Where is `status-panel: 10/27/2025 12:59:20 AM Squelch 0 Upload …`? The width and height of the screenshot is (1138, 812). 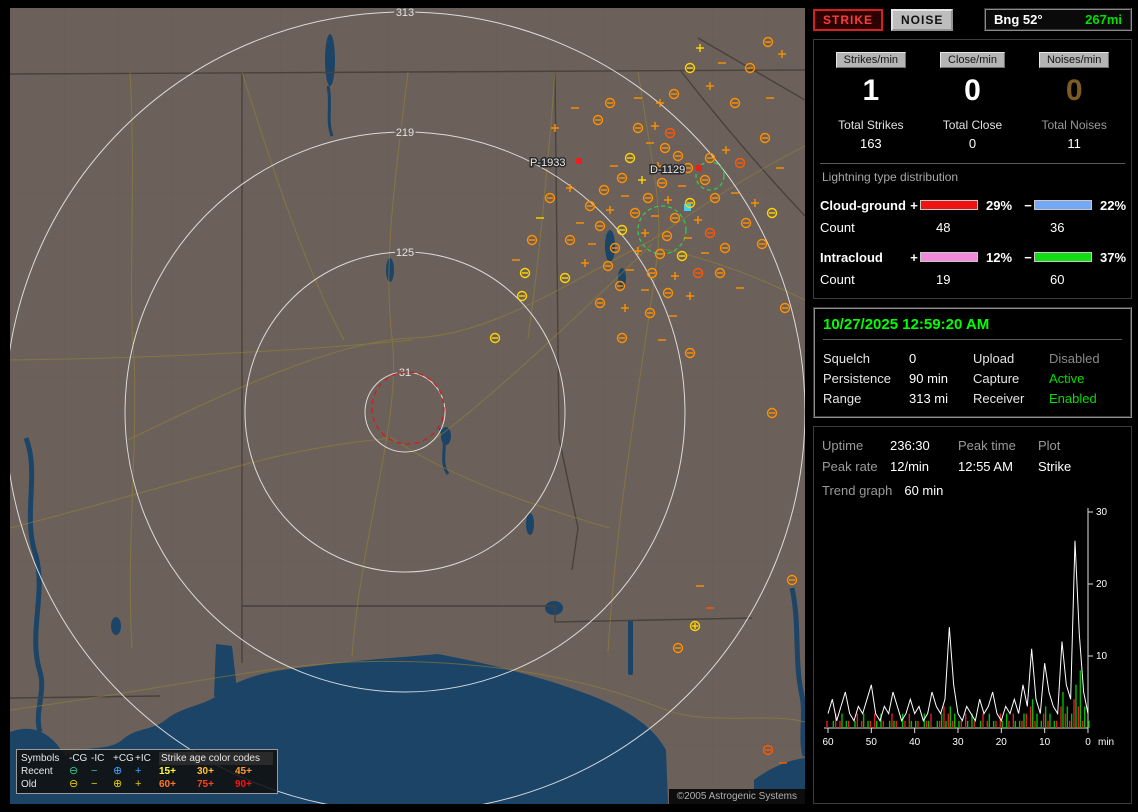
status-panel: 10/27/2025 12:59:20 AM Squelch 0 Upload … is located at coordinates (972, 362).